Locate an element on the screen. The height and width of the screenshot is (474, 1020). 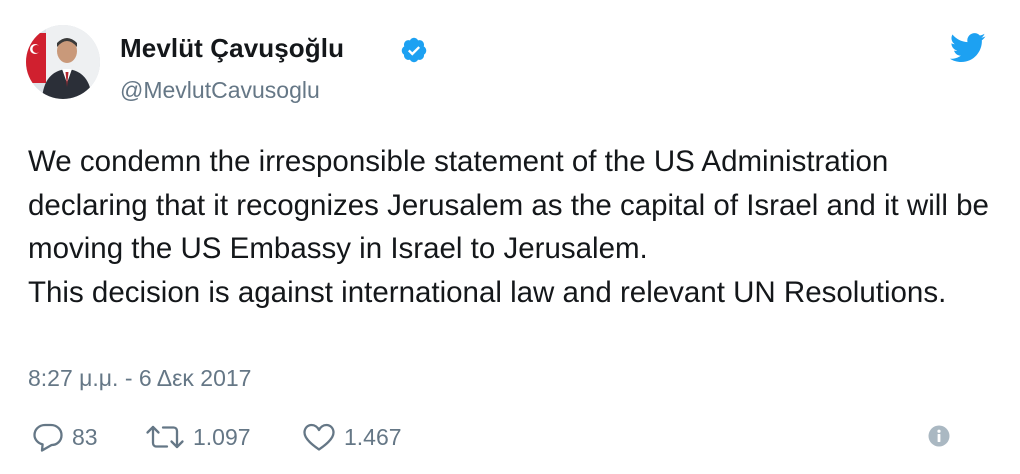
action-bar: 83 1.097 1.467 is located at coordinates (510, 437).